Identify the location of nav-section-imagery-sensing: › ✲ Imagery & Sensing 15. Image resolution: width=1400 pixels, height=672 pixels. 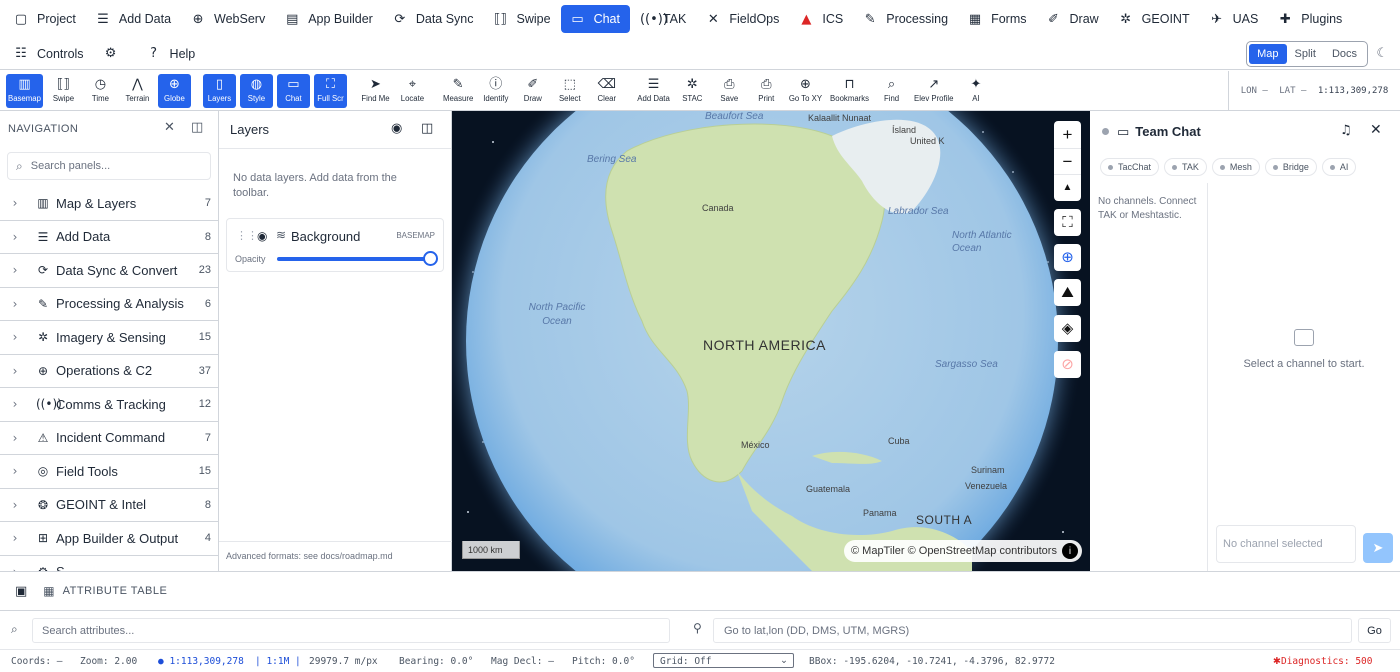
(109, 338).